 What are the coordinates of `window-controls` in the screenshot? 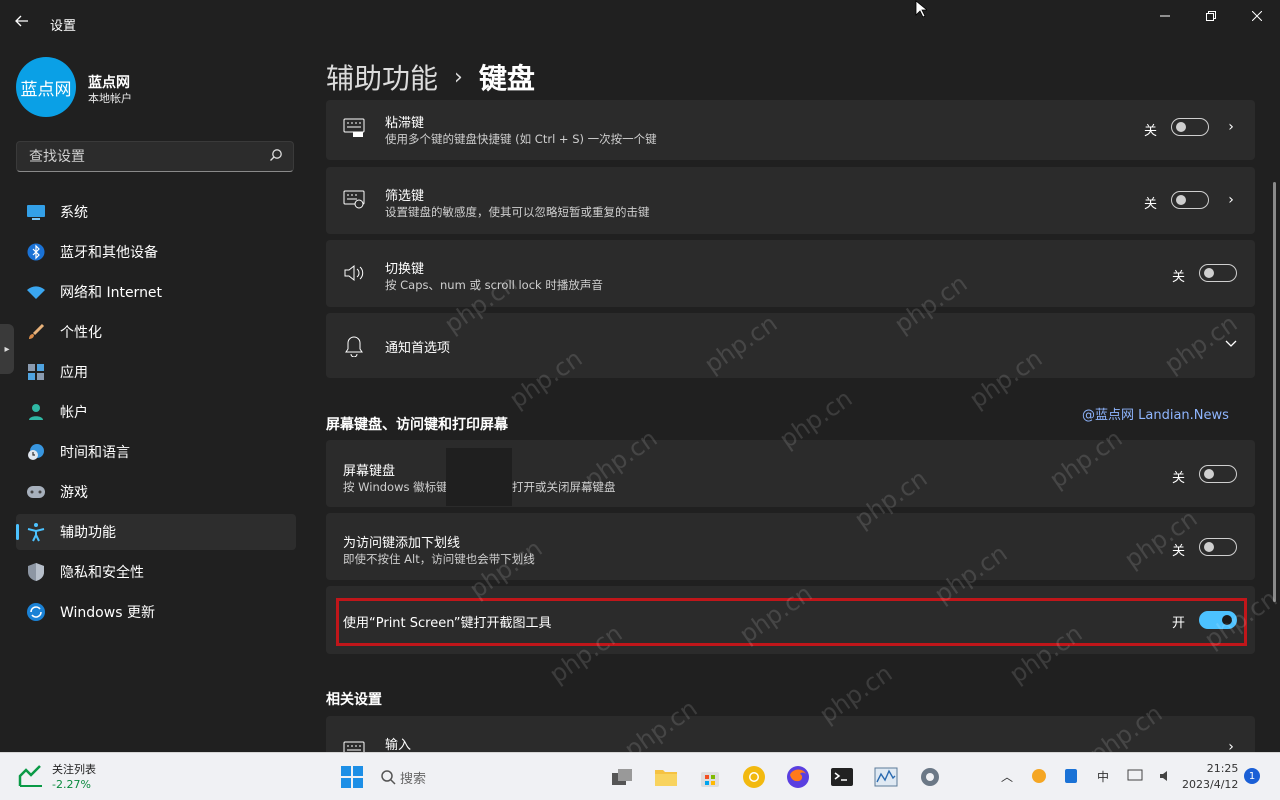 It's located at (1211, 16).